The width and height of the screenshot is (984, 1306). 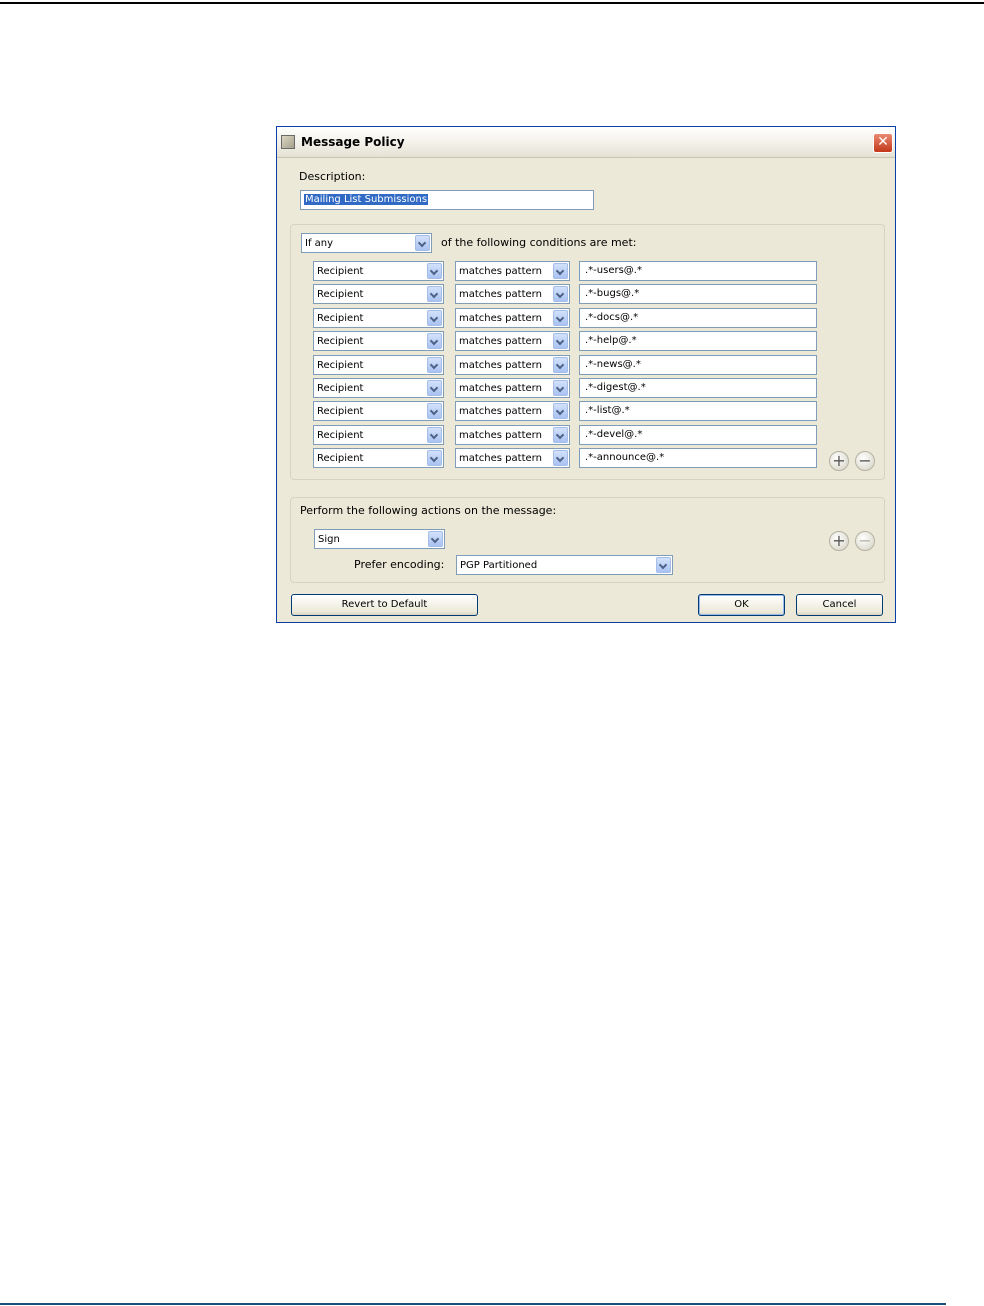 I want to click on action-value: Sign, so click(x=329, y=539).